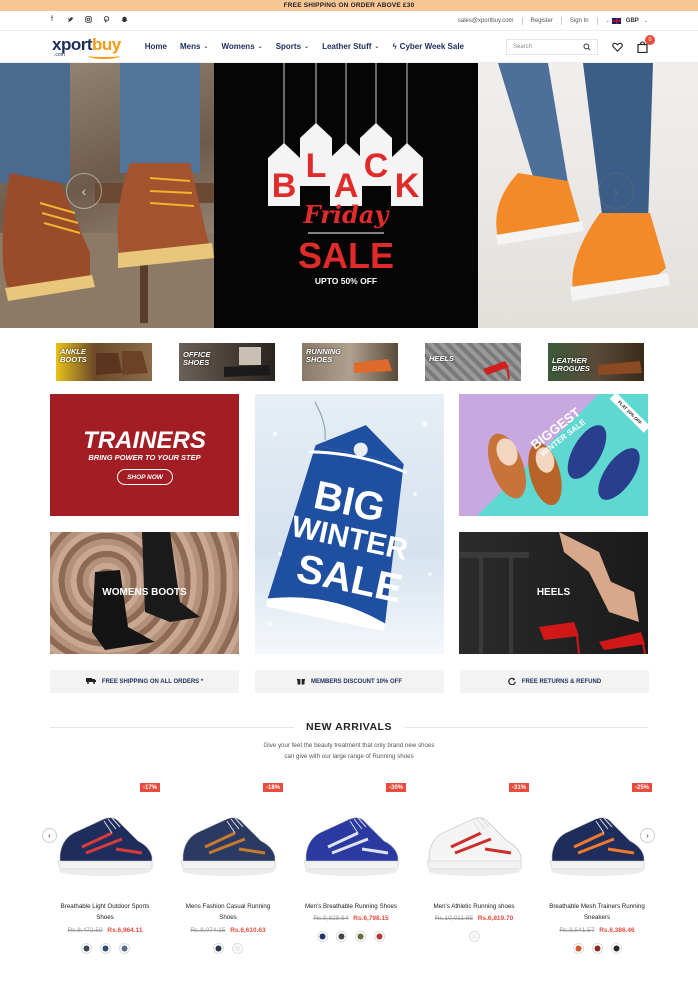 The image size is (698, 982). I want to click on category-leather-brogues: LEATHER BROGUES, so click(596, 362).